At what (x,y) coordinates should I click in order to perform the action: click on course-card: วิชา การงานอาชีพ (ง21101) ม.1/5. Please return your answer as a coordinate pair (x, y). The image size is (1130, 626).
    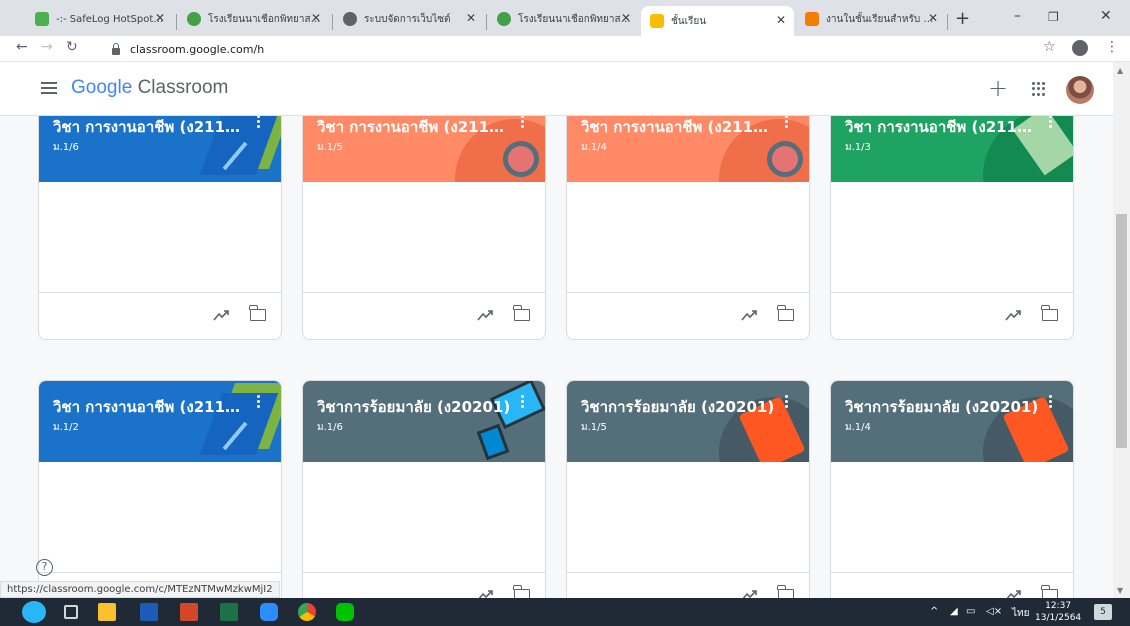
    Looking at the image, I should click on (424, 220).